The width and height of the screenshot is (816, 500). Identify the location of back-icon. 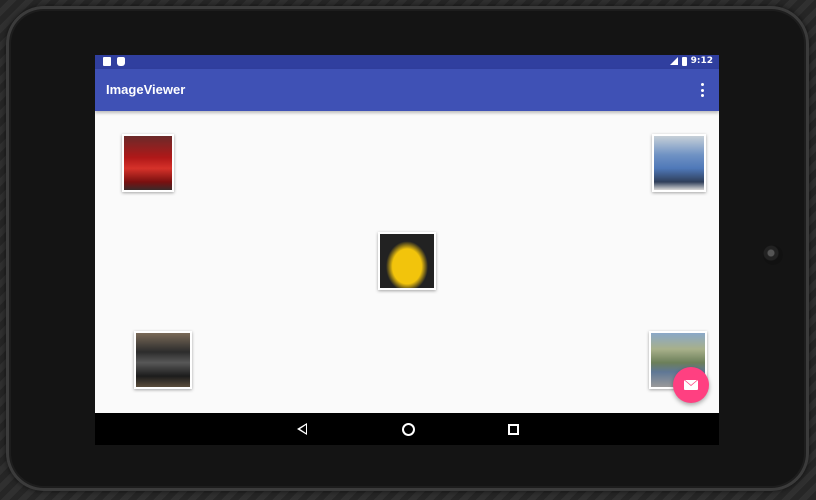
(302, 429).